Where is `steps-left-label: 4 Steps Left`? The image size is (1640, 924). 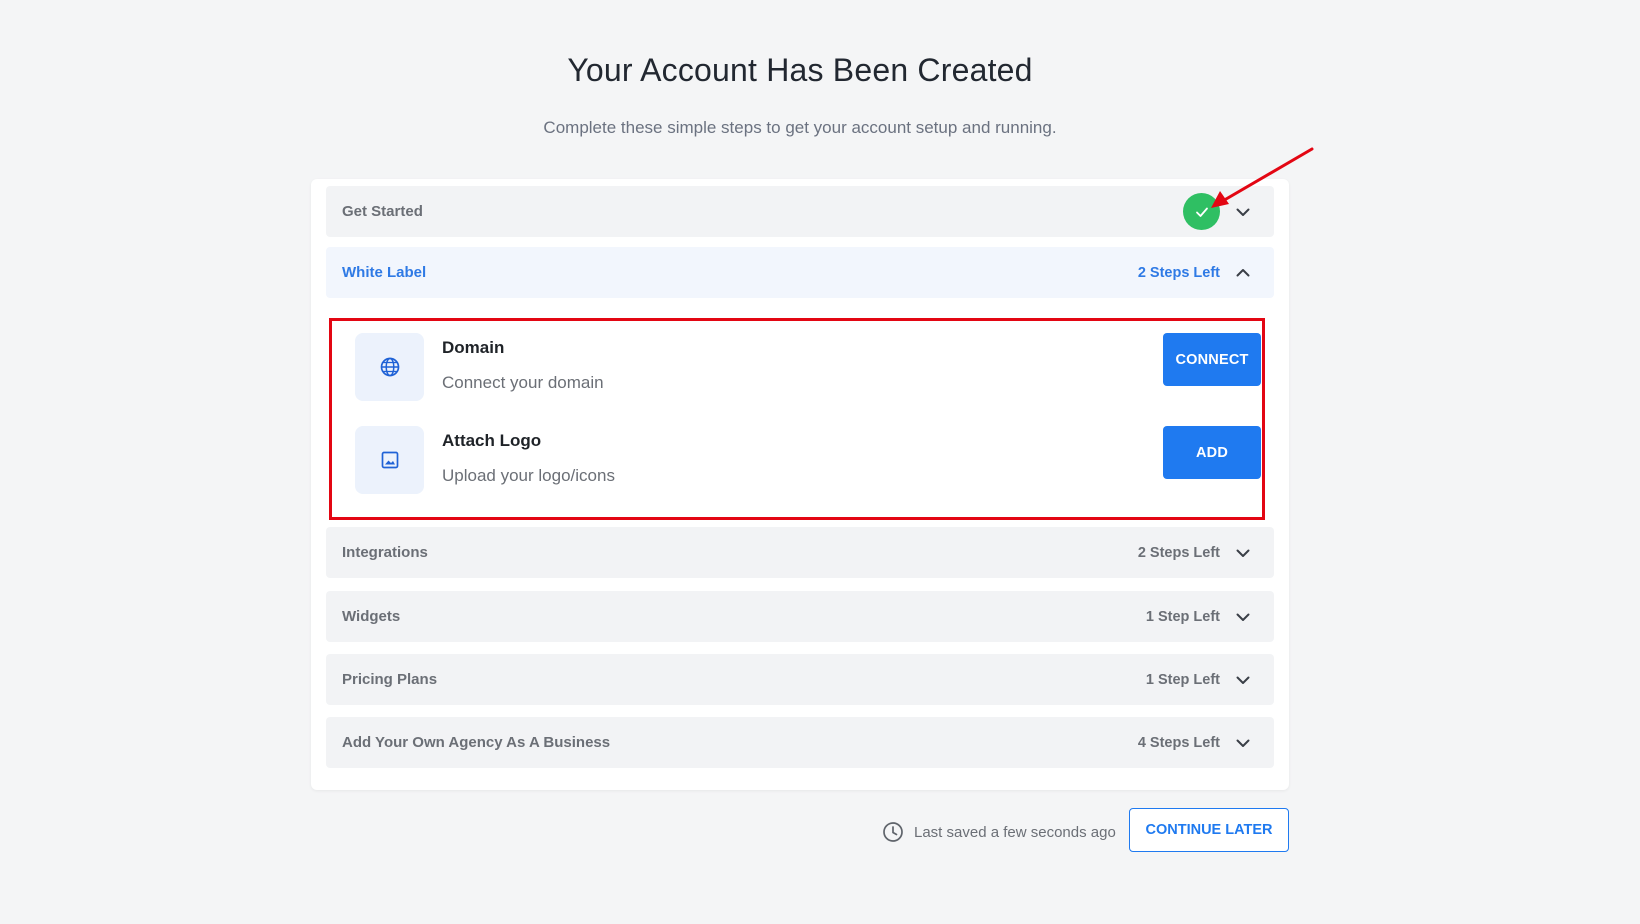 steps-left-label: 4 Steps Left is located at coordinates (1178, 742).